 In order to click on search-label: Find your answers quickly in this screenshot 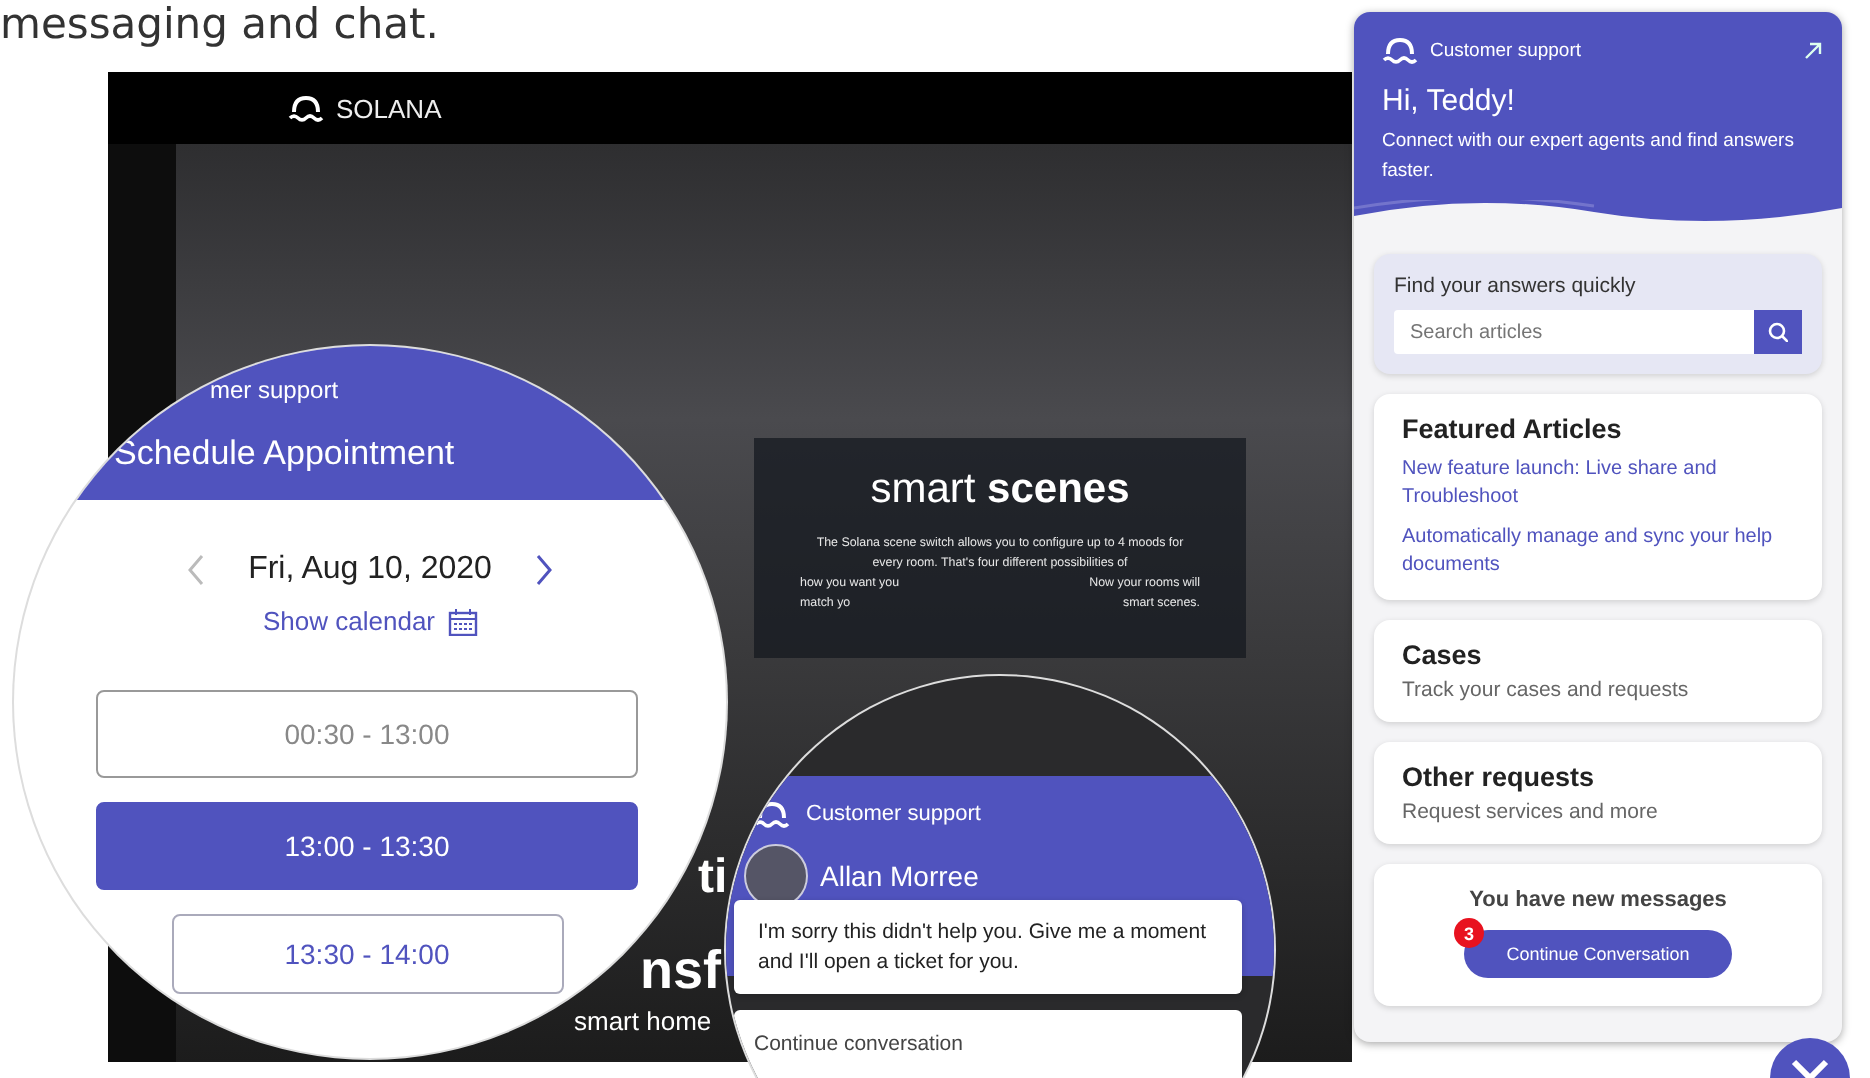, I will do `click(1516, 286)`.